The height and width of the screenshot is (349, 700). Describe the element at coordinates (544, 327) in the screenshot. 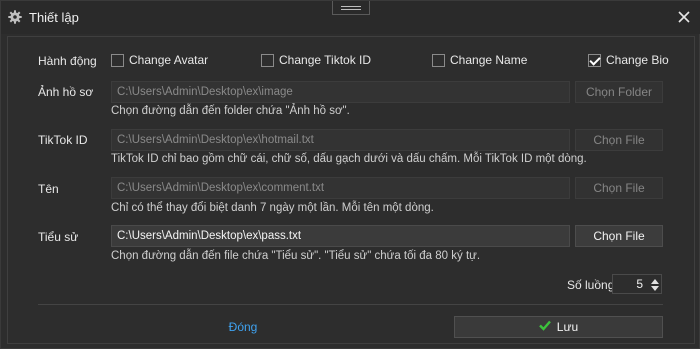

I see `check-icon` at that location.